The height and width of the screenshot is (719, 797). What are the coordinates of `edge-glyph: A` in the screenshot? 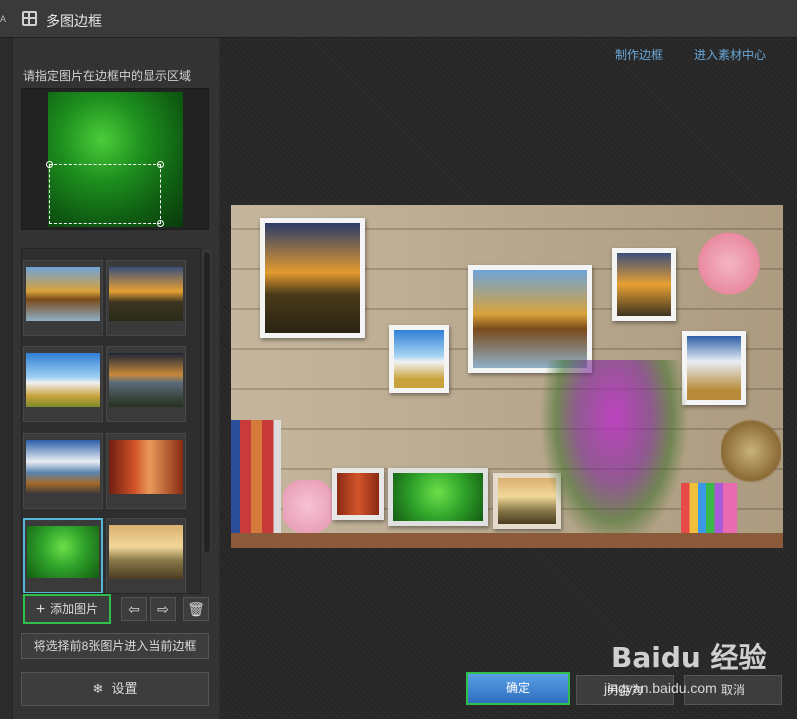 It's located at (3, 19).